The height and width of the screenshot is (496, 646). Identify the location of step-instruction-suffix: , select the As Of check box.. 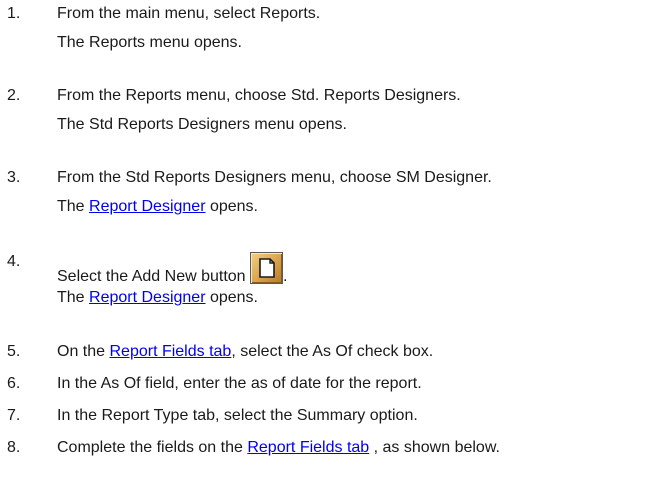
(332, 351).